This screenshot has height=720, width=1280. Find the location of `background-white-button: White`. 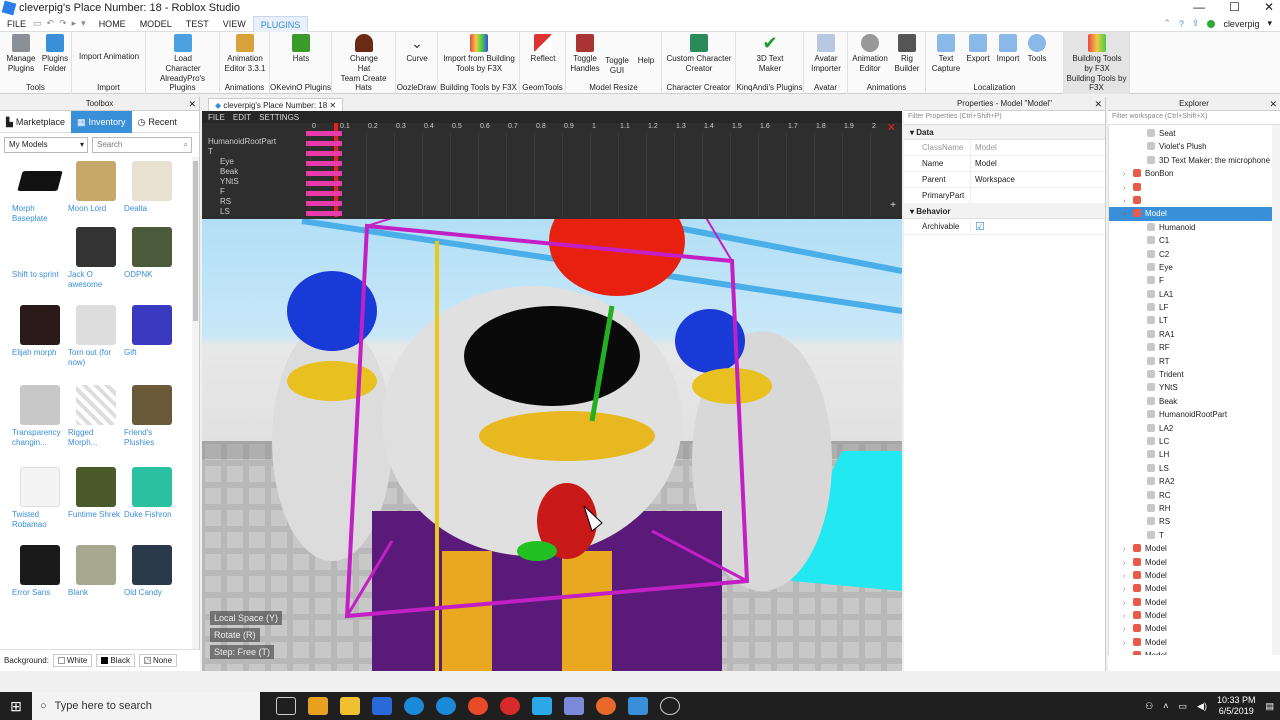

background-white-button: White is located at coordinates (72, 660).